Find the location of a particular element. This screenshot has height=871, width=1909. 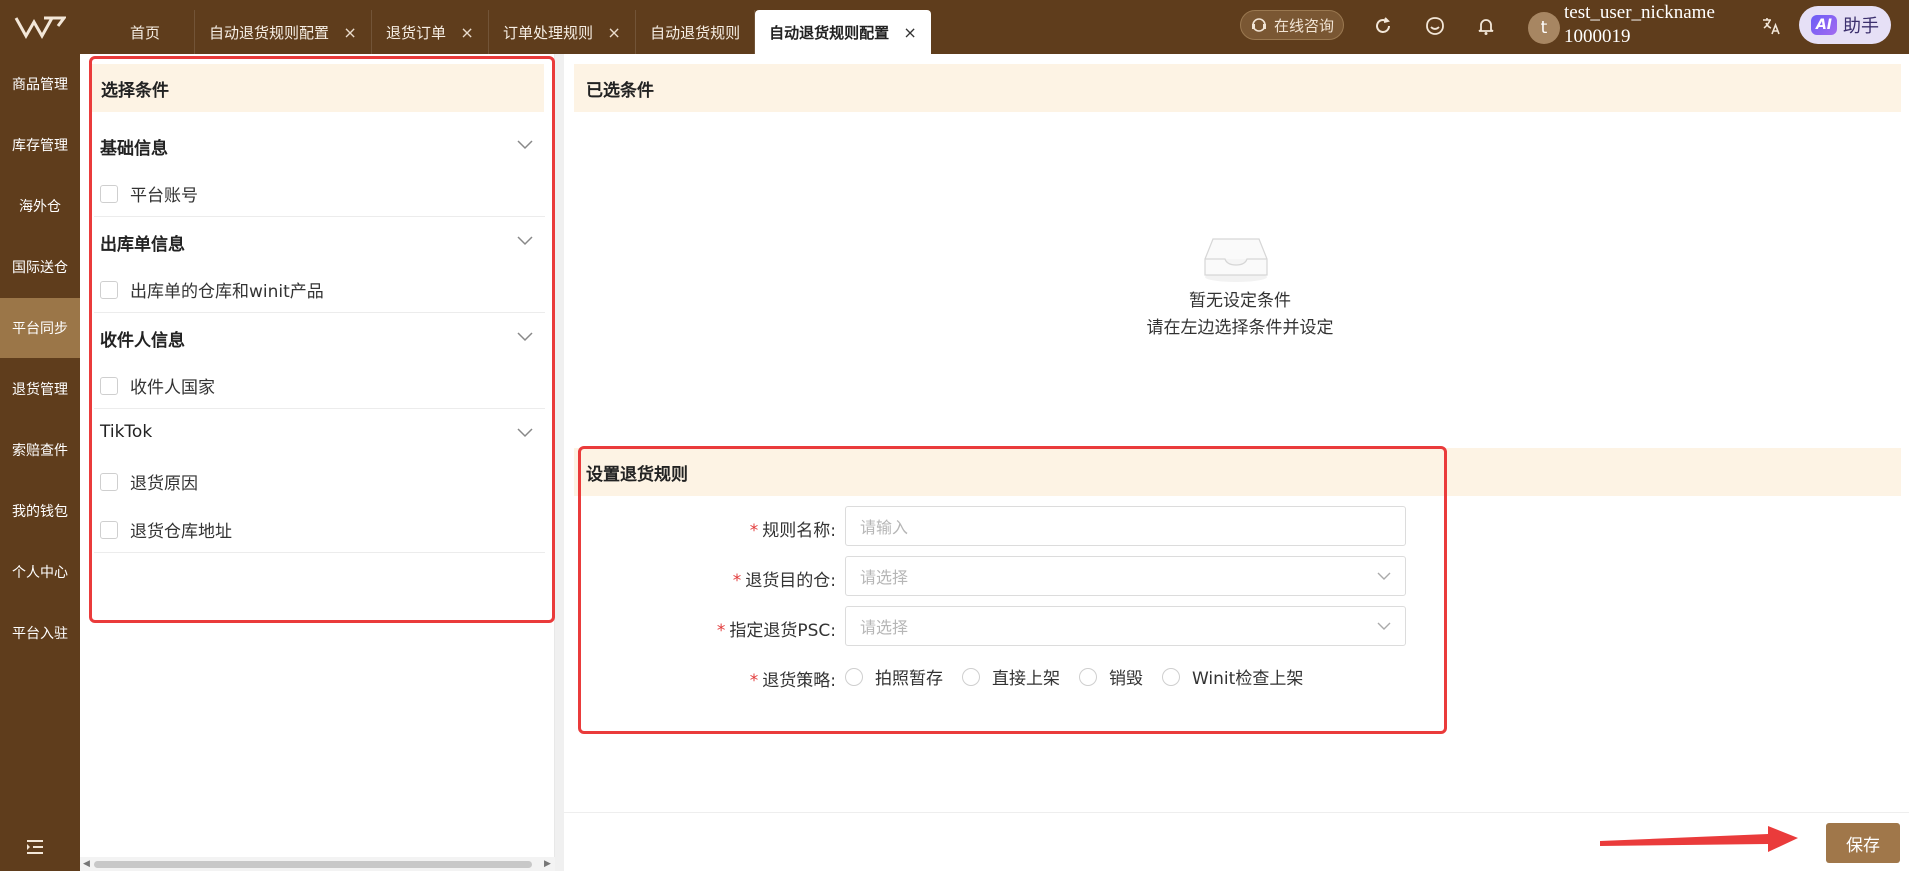

sidebar-item-wallet: 我的钱包 is located at coordinates (40, 511).